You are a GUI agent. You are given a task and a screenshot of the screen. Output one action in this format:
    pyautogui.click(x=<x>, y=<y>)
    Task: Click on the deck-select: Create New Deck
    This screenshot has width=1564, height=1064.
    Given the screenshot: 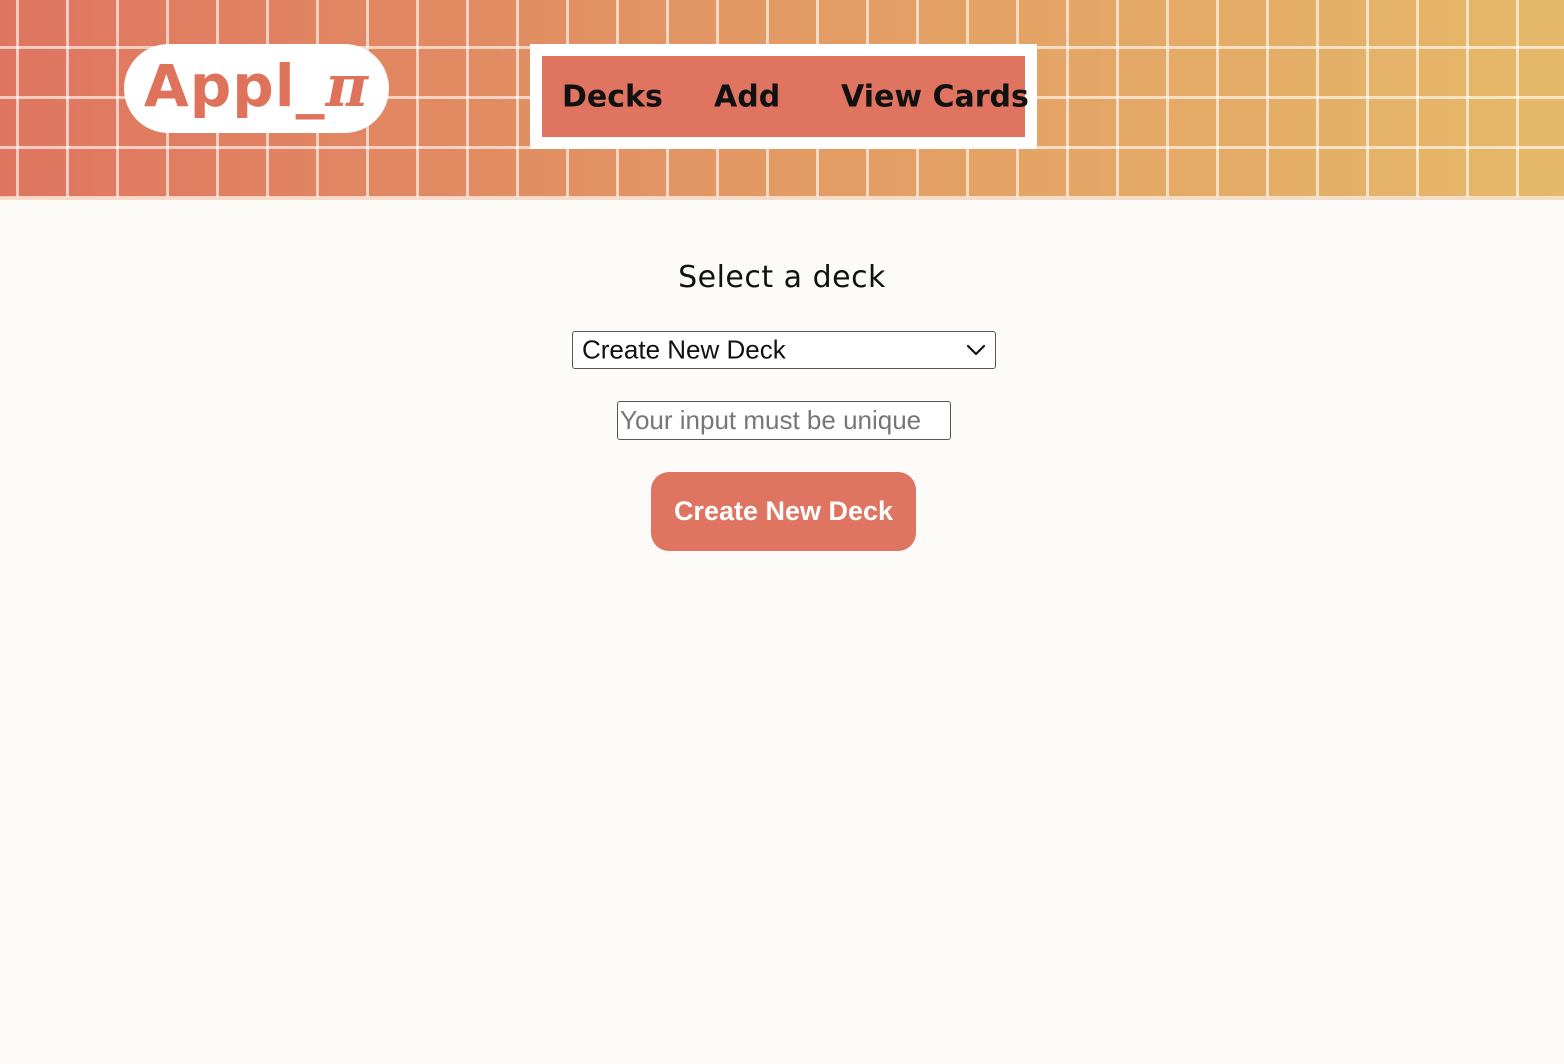 What is the action you would take?
    pyautogui.click(x=784, y=350)
    